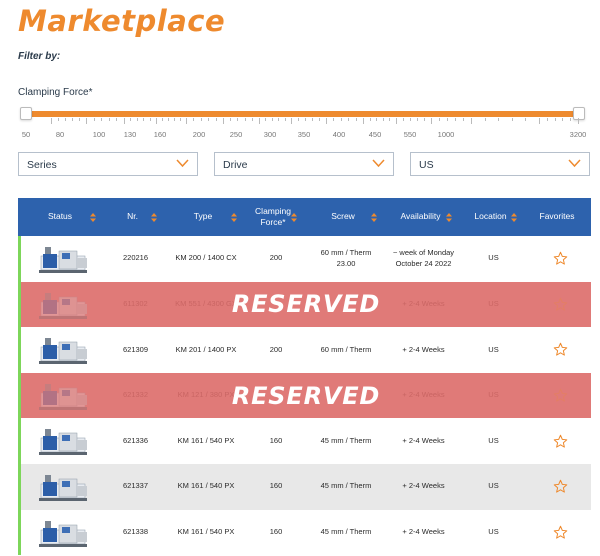  What do you see at coordinates (578, 134) in the screenshot?
I see `slider-tick-label: 3200` at bounding box center [578, 134].